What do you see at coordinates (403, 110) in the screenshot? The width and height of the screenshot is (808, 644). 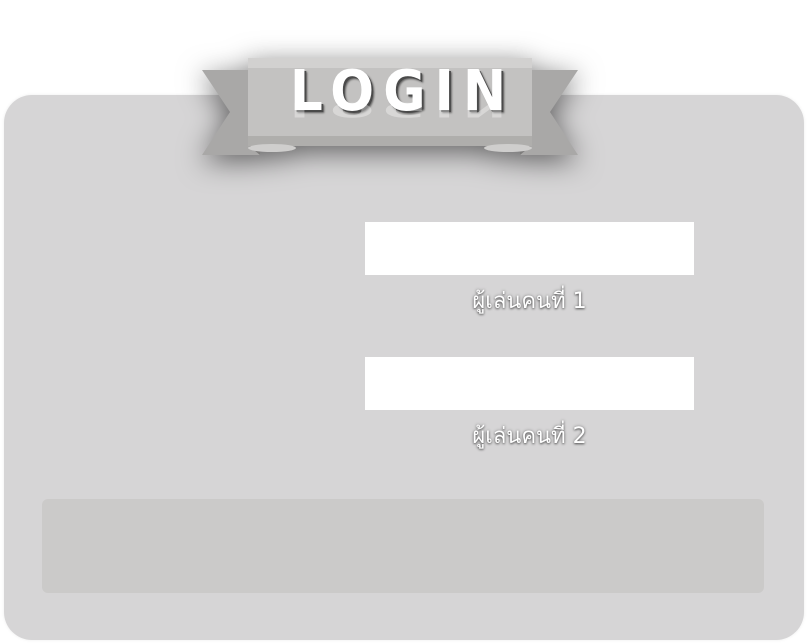 I see `page-title-reflection: LOGIN` at bounding box center [403, 110].